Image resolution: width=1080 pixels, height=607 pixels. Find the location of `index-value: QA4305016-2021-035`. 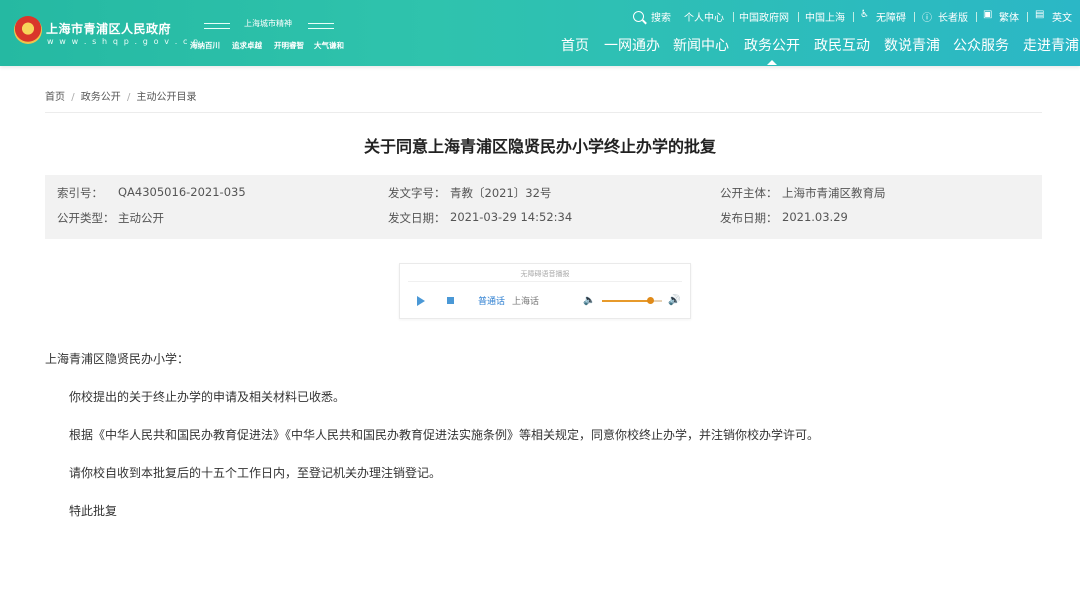

index-value: QA4305016-2021-035 is located at coordinates (182, 192).